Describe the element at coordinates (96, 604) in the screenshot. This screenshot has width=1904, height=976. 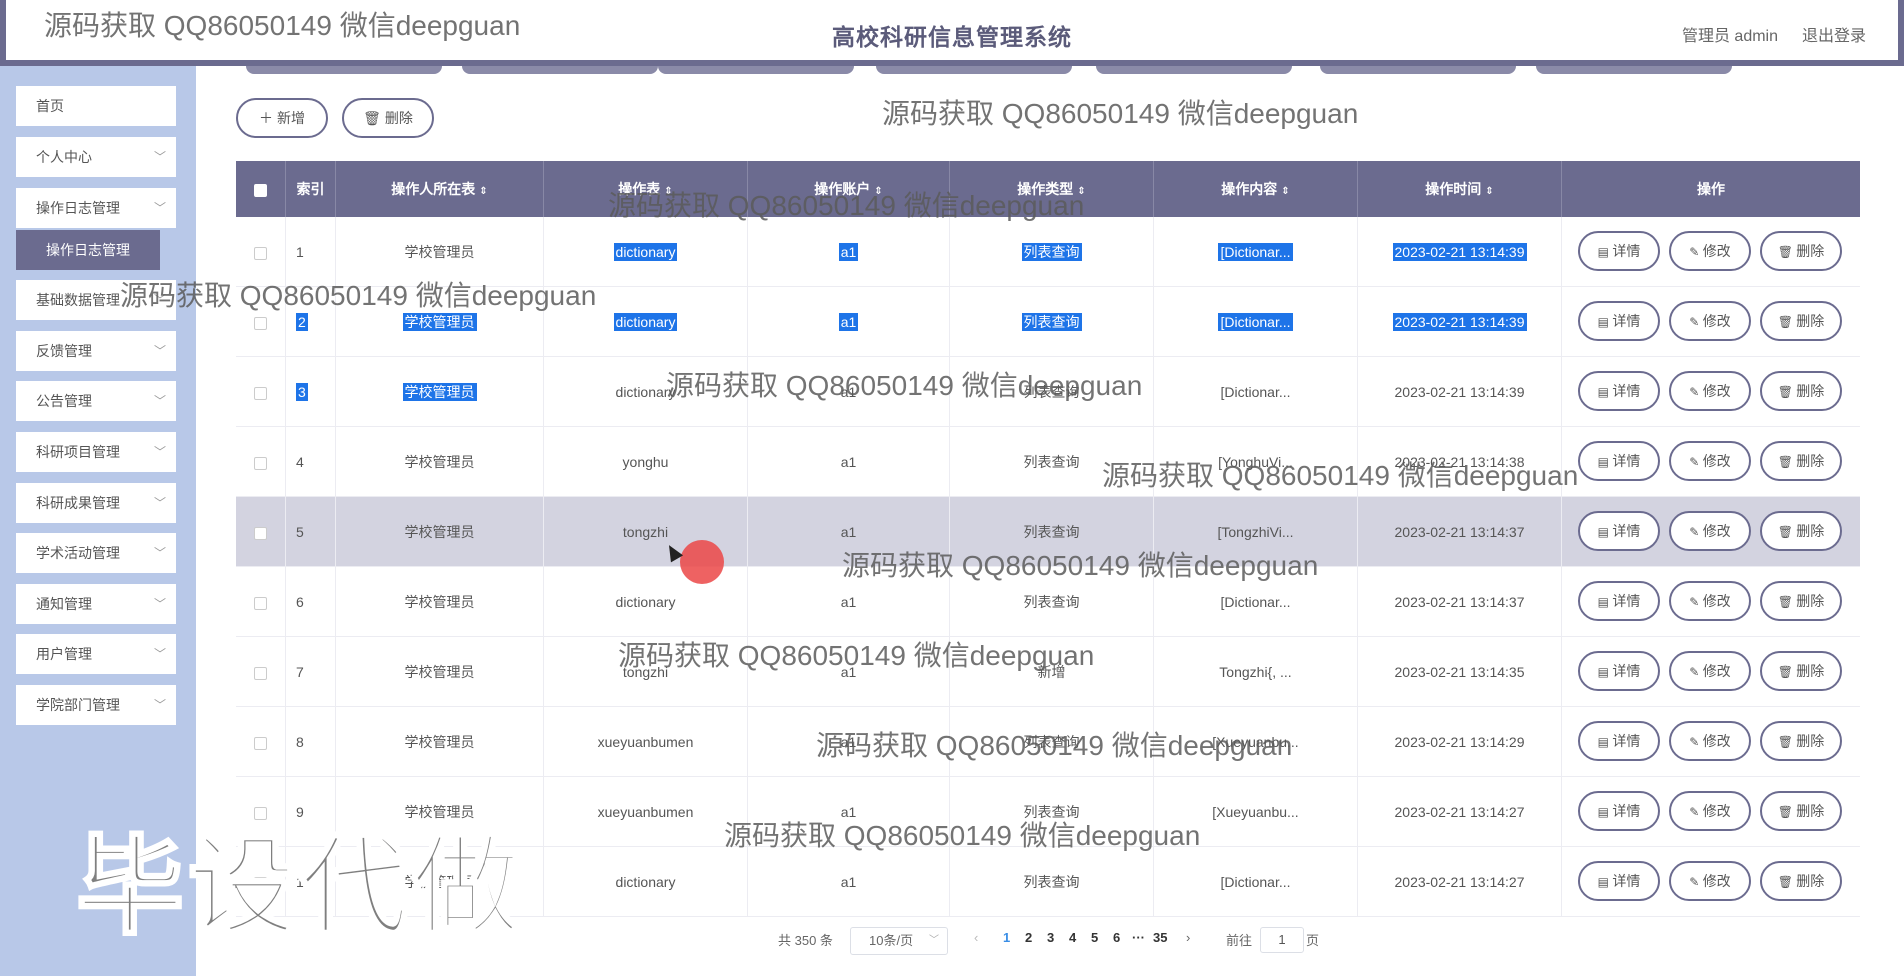
I see `sidebar-item-notice: 通知管理 ﹀` at that location.